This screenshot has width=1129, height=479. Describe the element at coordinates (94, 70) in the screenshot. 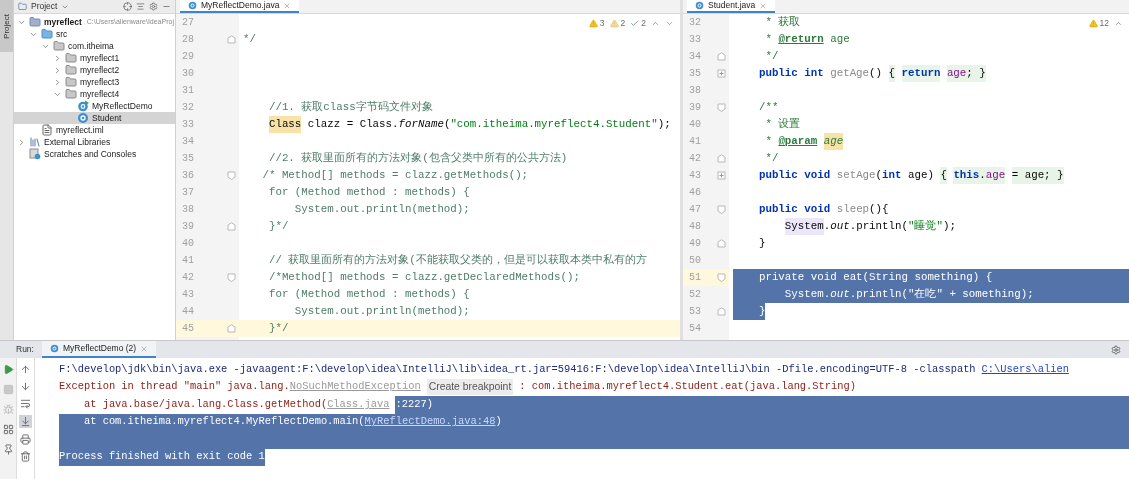

I see `tree-item: myreflect2` at that location.